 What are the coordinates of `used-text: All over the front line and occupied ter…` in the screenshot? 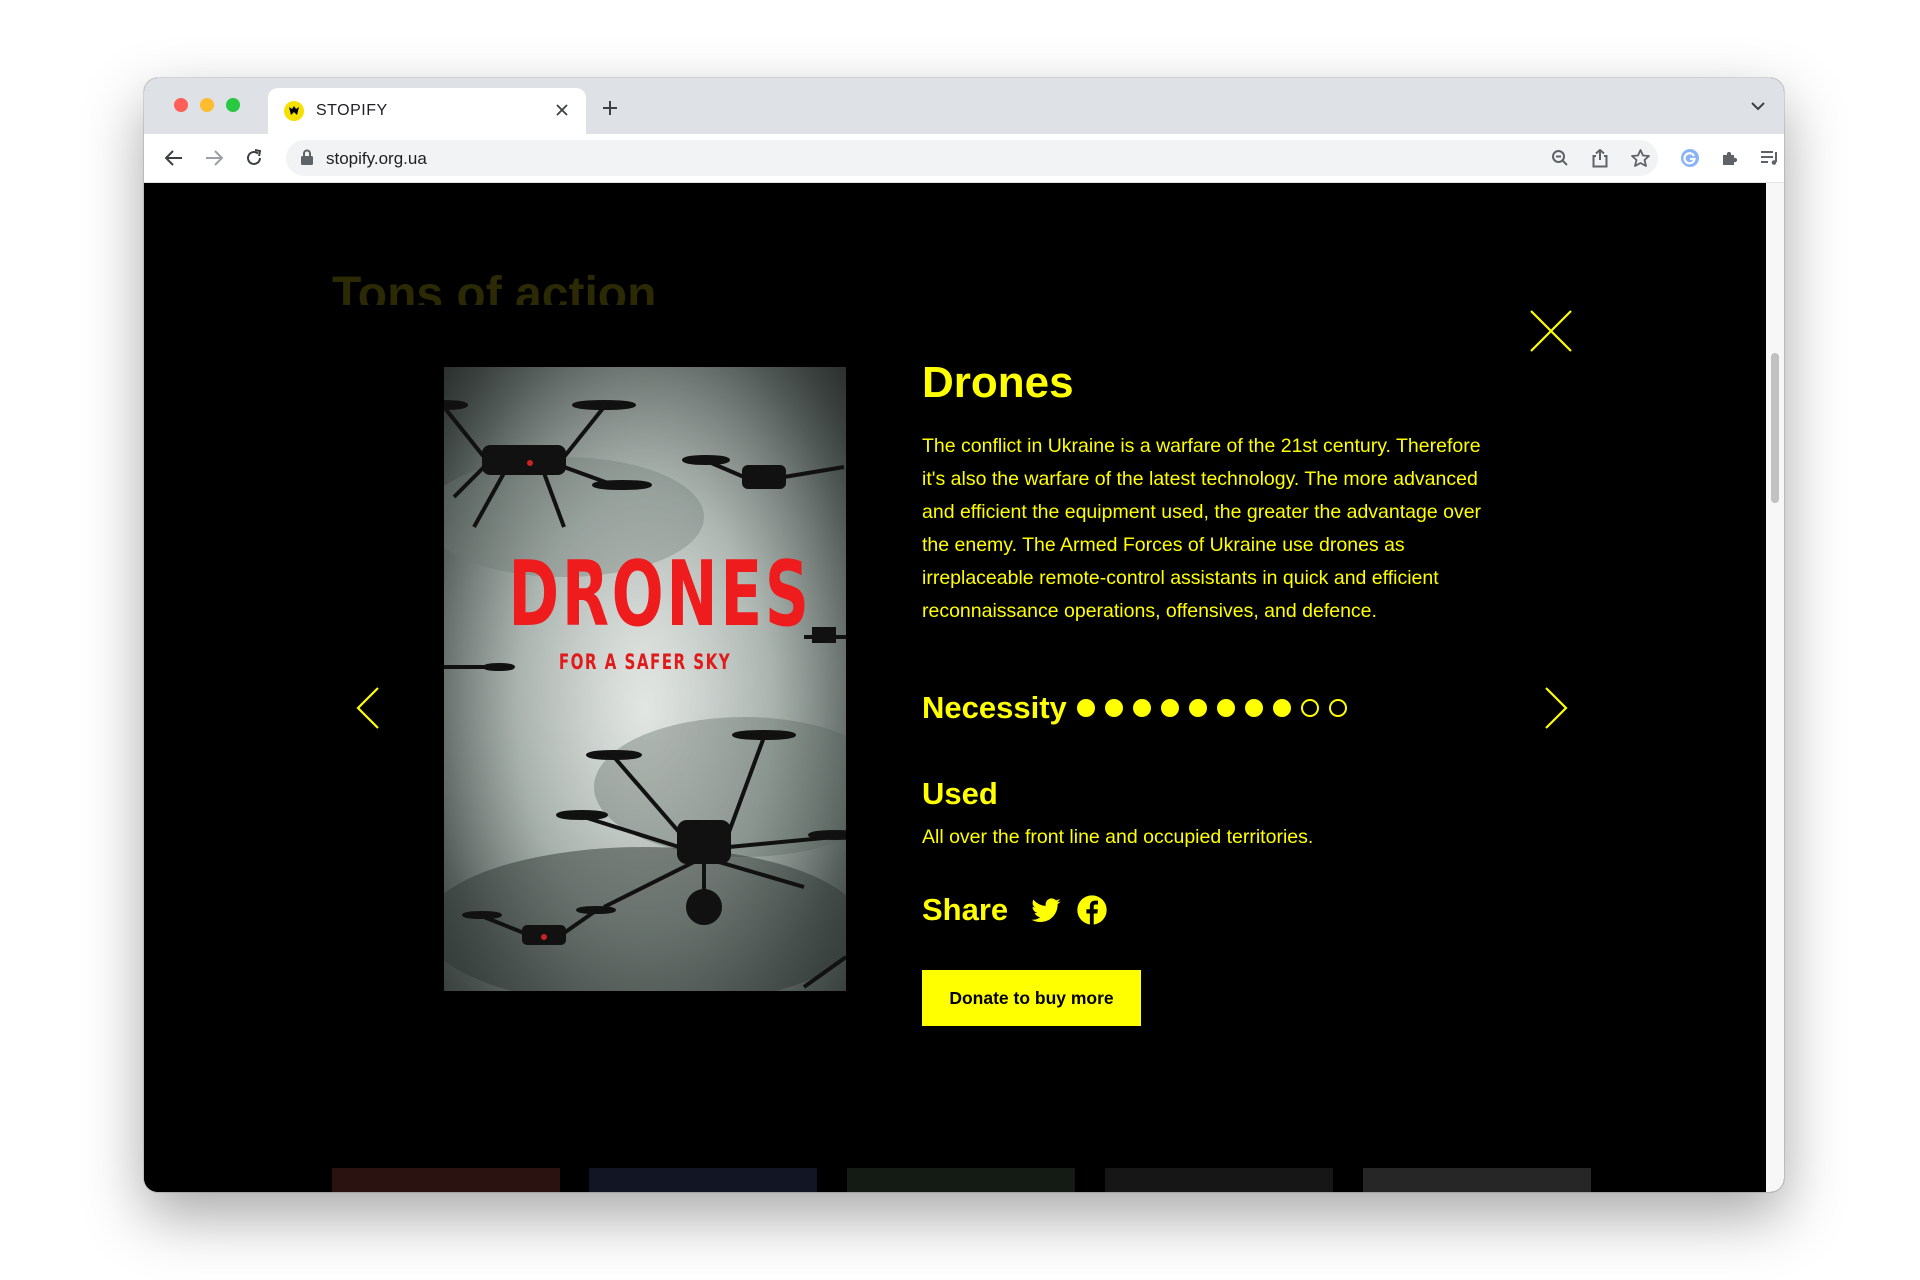 It's located at (1118, 837).